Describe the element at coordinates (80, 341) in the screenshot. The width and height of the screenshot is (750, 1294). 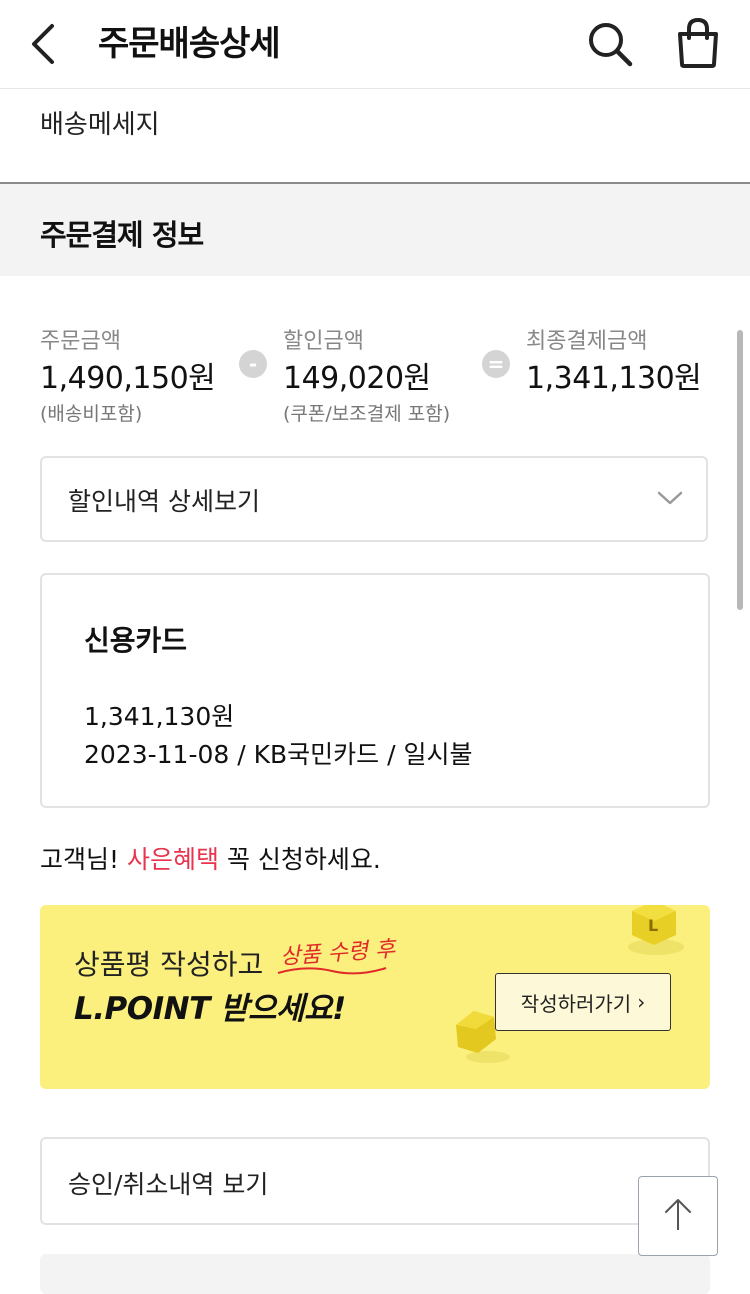
I see `order-amount-label: 주문금액` at that location.